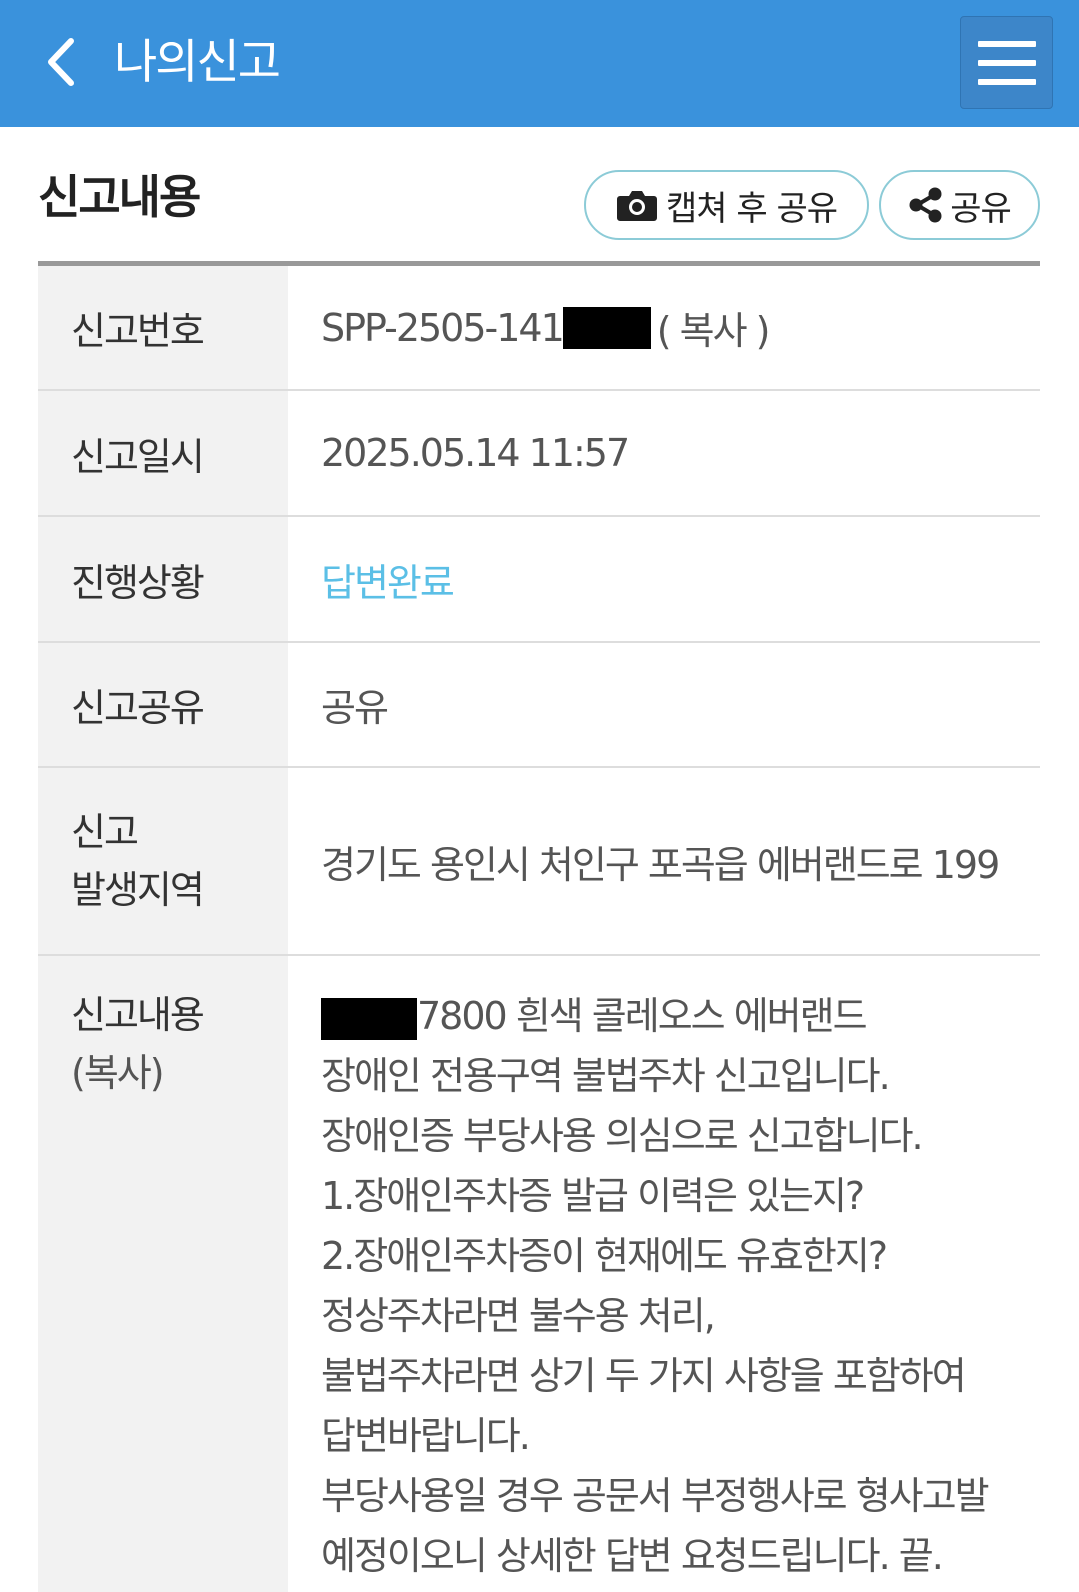 The image size is (1079, 1592). I want to click on content-first-line-text: 7800 흰색 콜레오스 에버랜드, so click(642, 1016).